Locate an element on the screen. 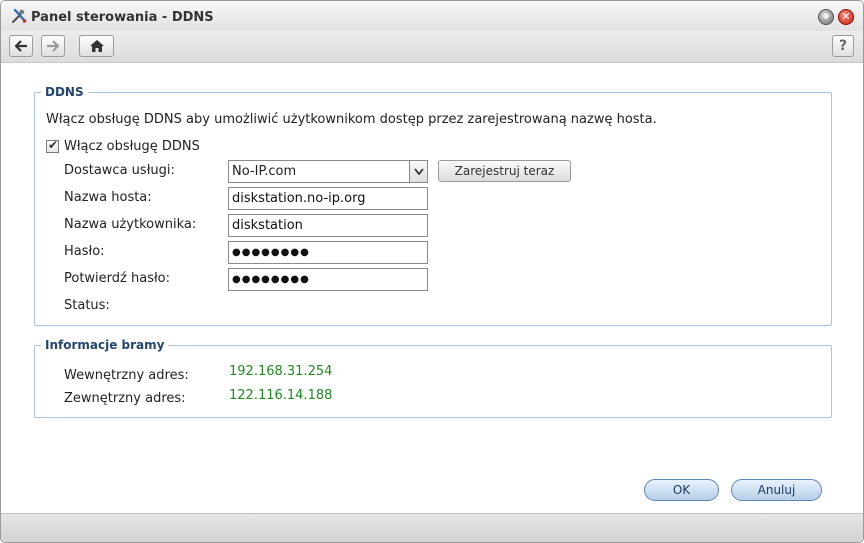 This screenshot has width=864, height=543. window-title: Panel sterowania - DDNS is located at coordinates (122, 17).